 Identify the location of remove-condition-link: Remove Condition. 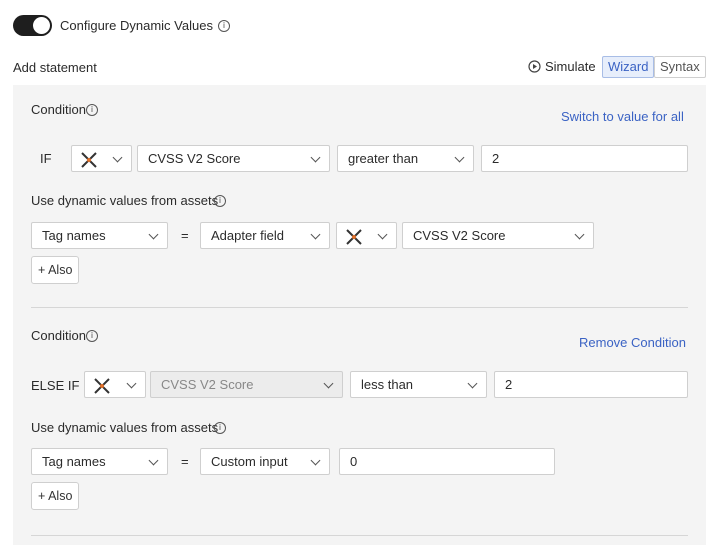
(632, 342).